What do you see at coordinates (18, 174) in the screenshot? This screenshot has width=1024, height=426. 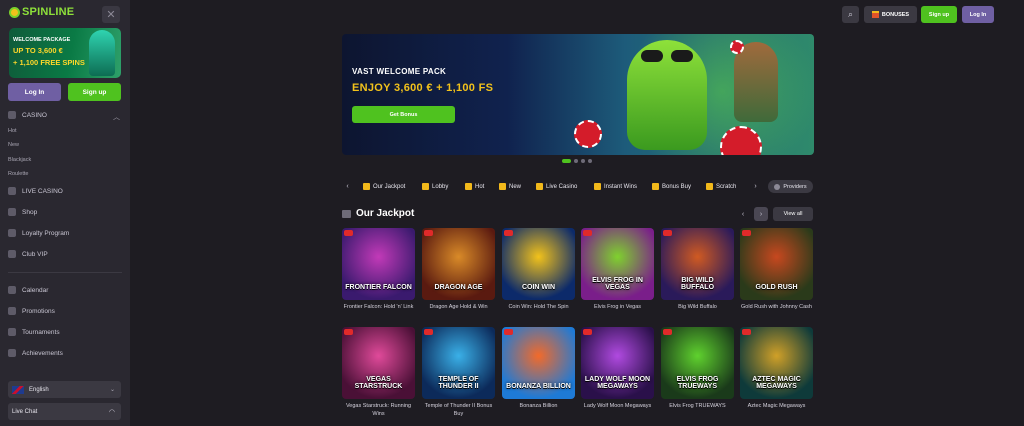 I see `sidebar-subitem-roulette: Roulette` at bounding box center [18, 174].